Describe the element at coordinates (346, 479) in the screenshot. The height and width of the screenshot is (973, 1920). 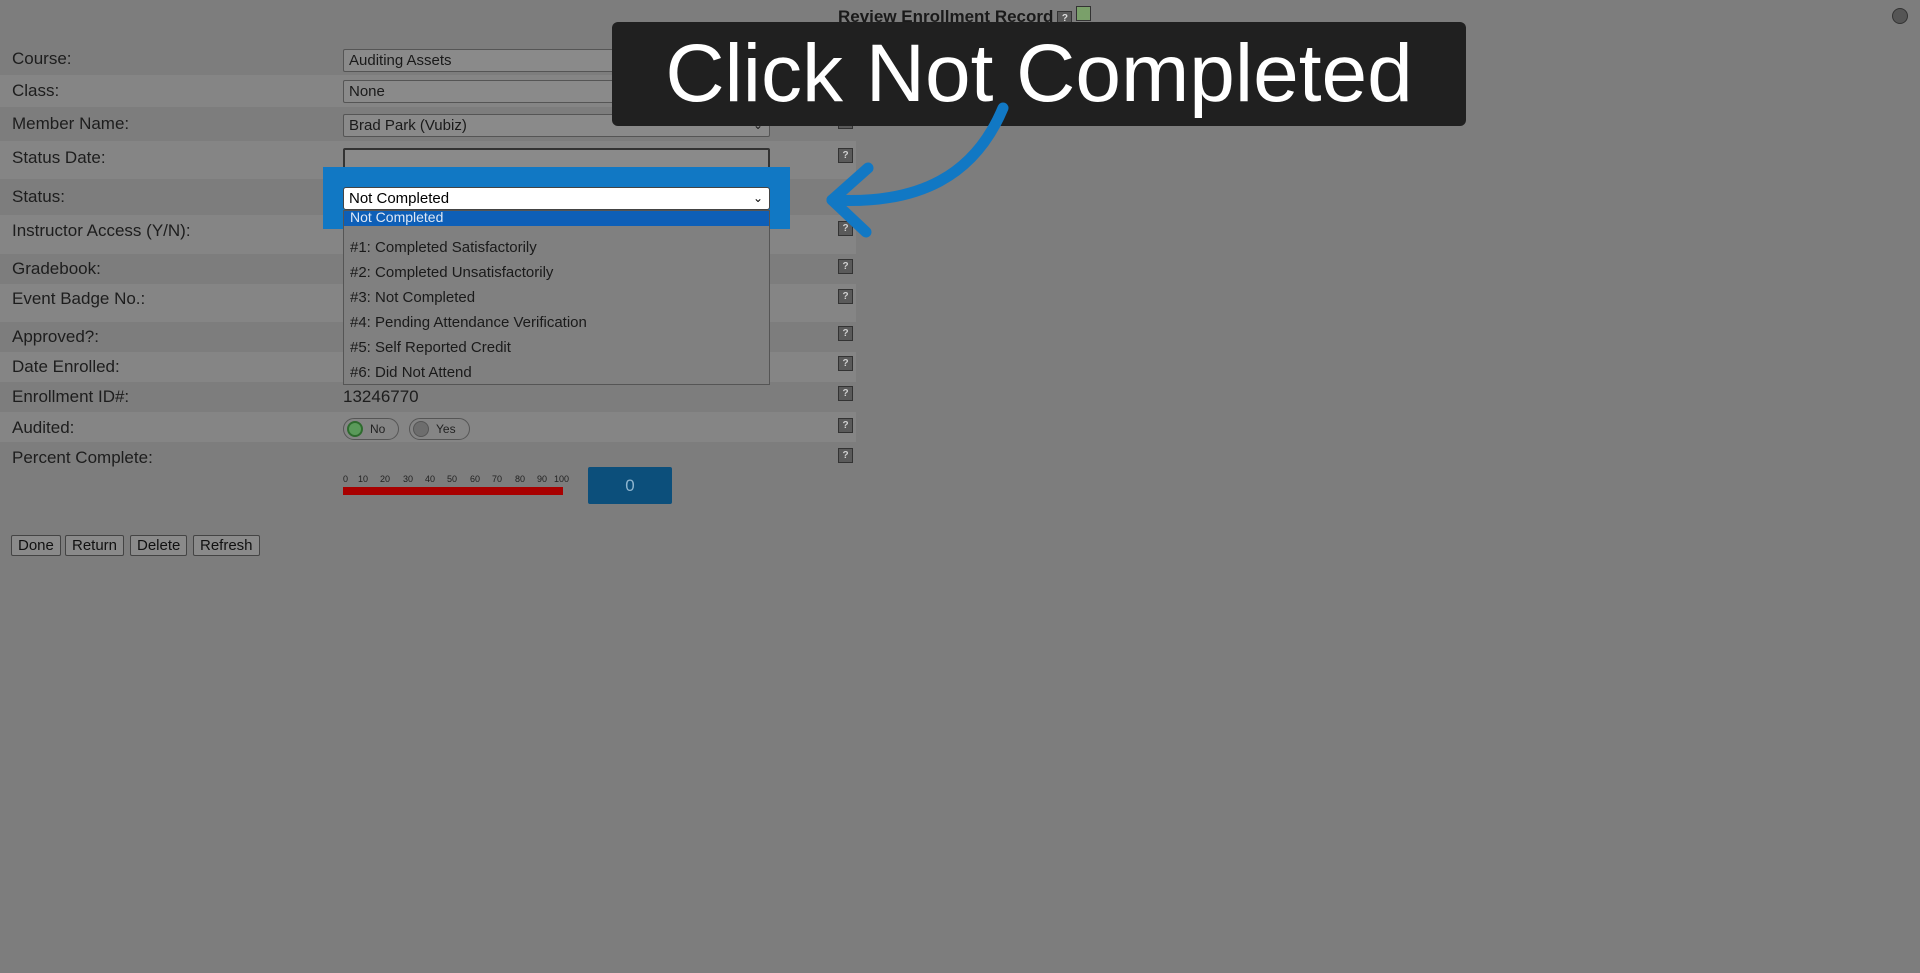
I see `scale-tick: 0` at that location.